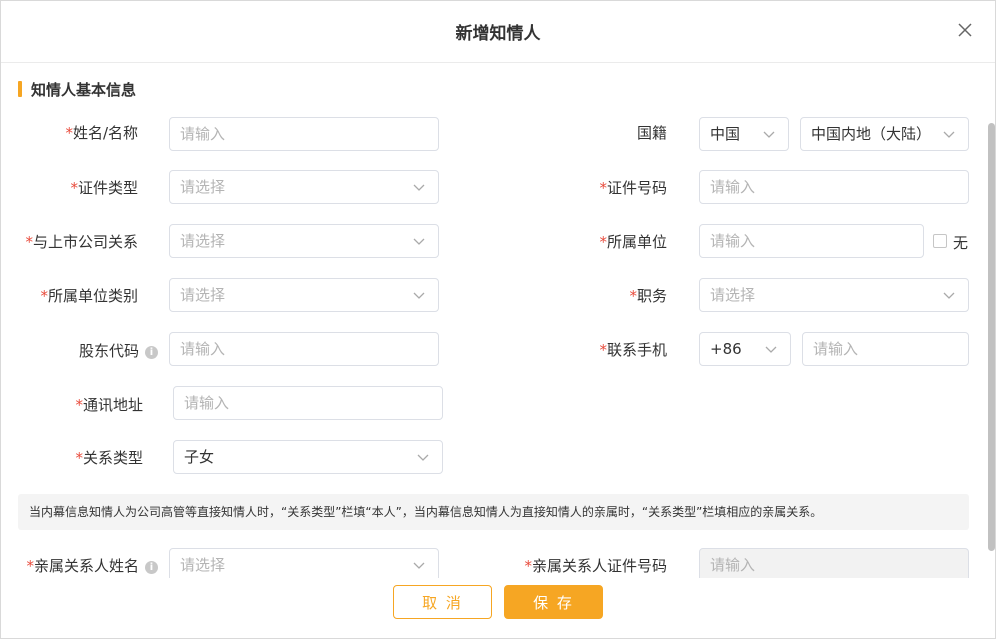  What do you see at coordinates (101, 133) in the screenshot?
I see `name-label: *姓名/名称` at bounding box center [101, 133].